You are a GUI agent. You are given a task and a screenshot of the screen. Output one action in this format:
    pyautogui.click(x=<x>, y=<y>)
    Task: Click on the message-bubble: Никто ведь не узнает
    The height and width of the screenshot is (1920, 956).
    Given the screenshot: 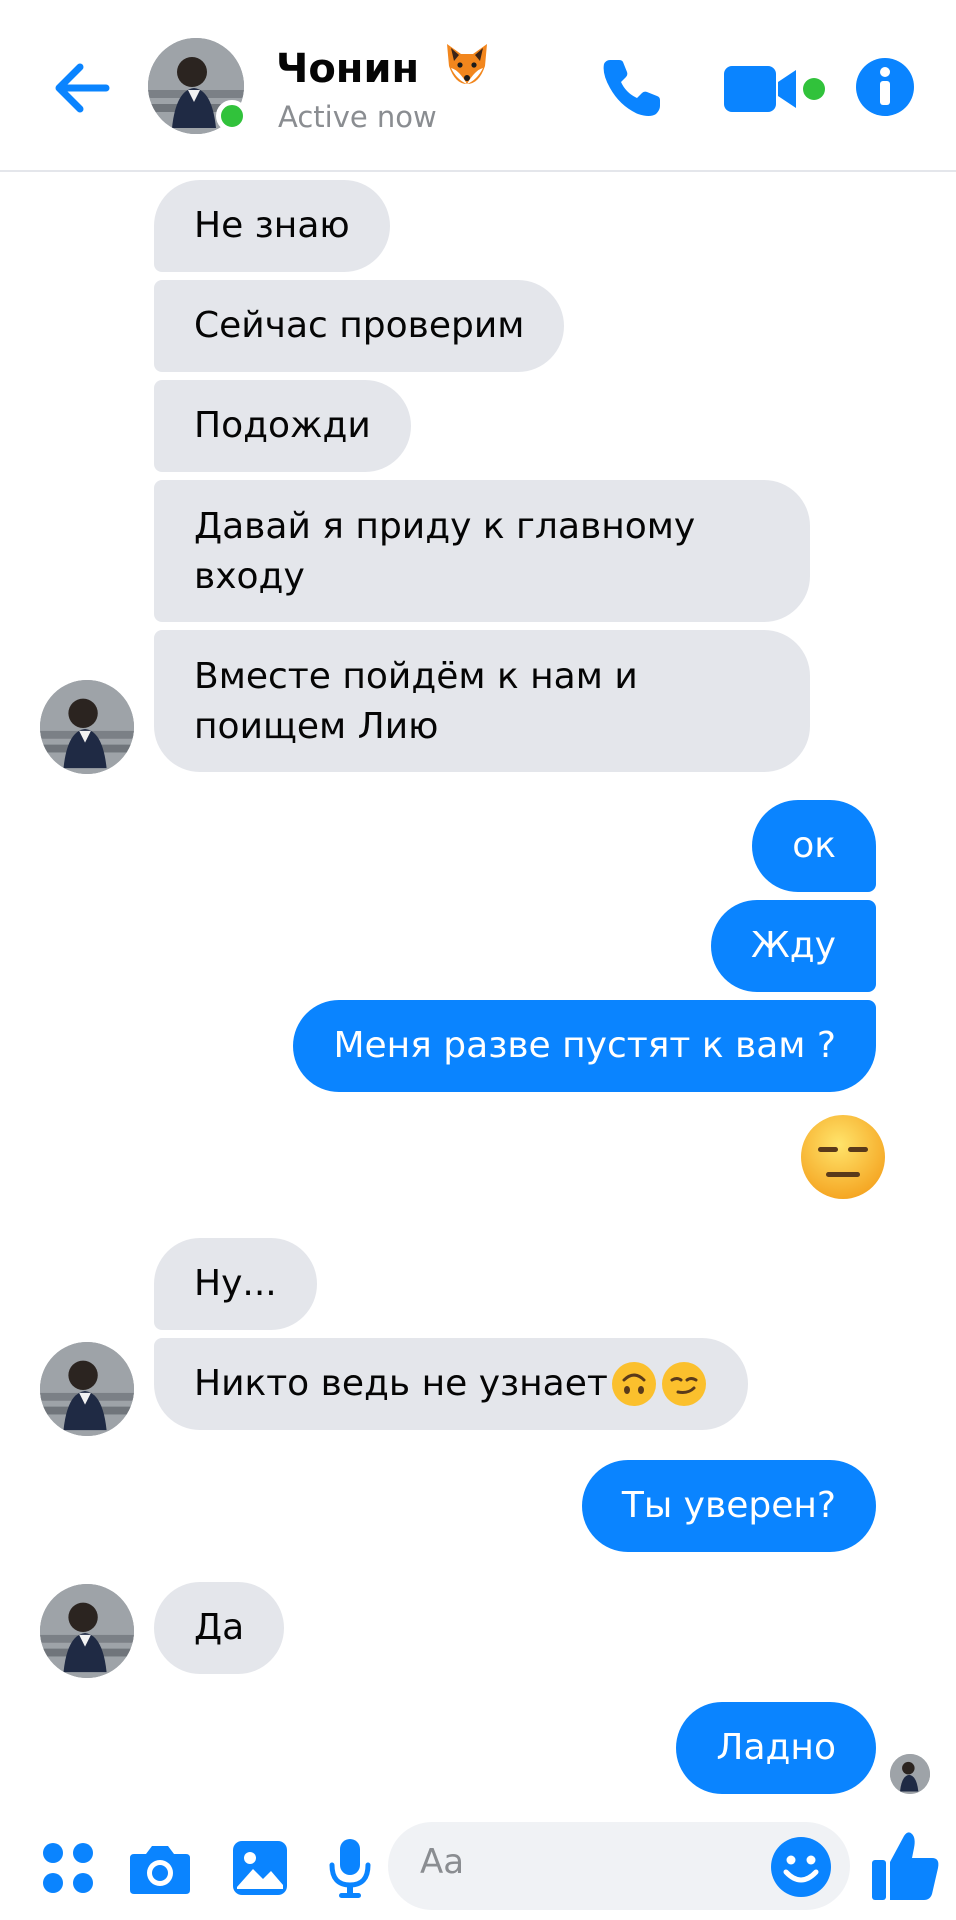 What is the action you would take?
    pyautogui.click(x=451, y=1384)
    